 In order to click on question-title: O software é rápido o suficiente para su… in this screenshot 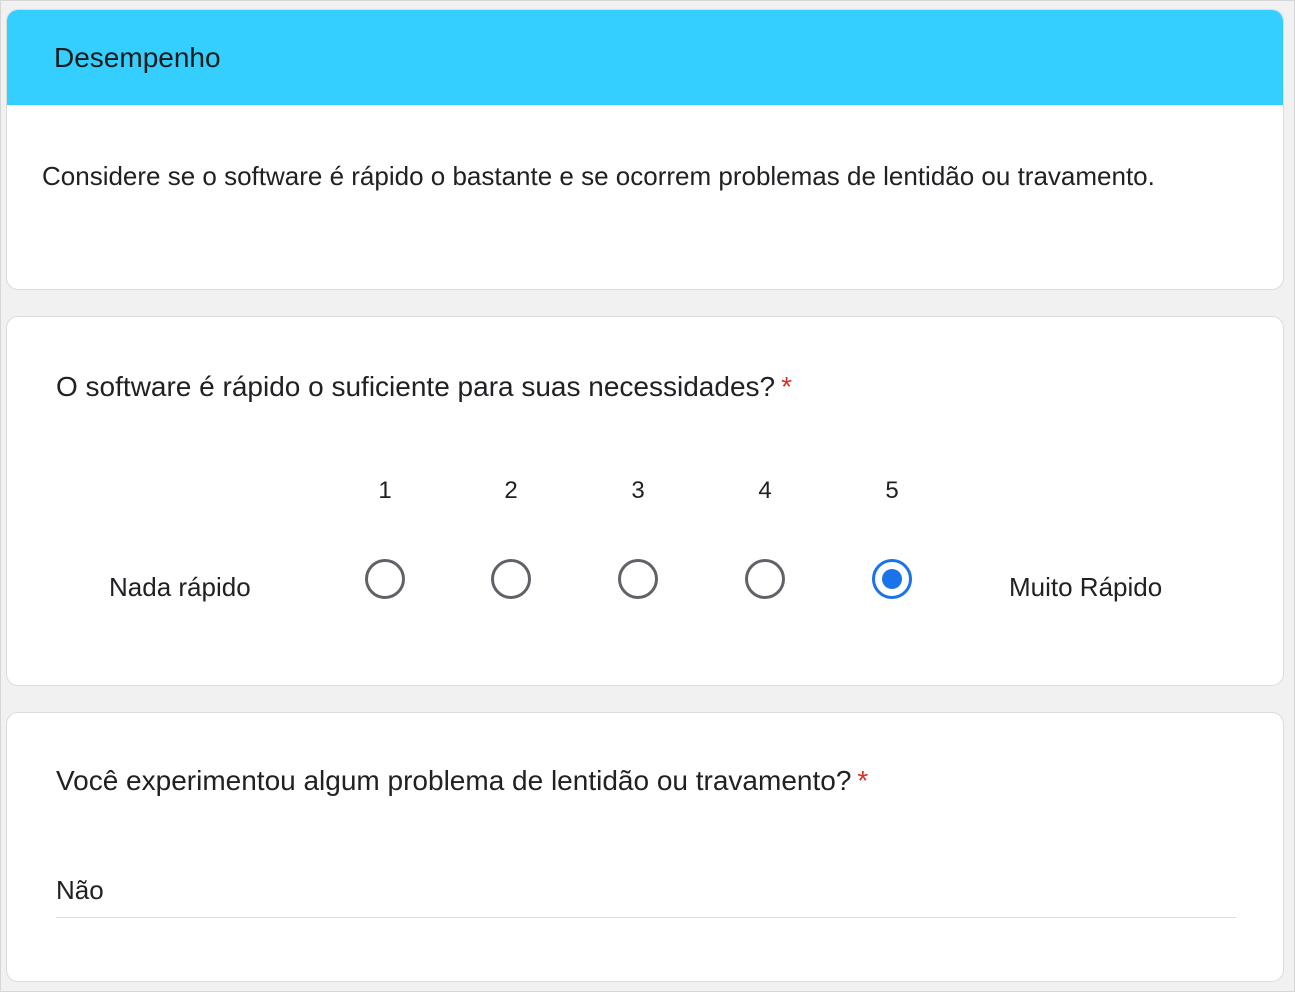, I will do `click(424, 387)`.